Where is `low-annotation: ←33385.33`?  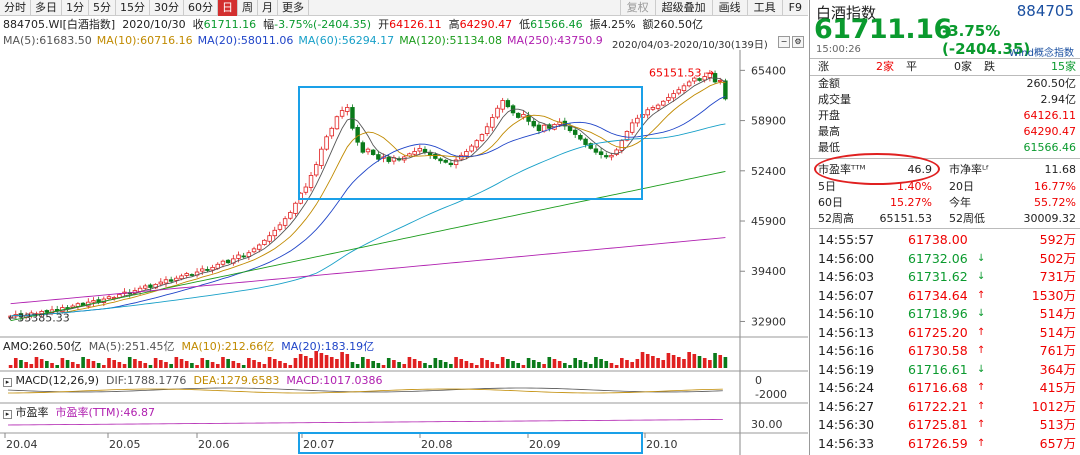
low-annotation: ←33385.33 is located at coordinates (39, 318).